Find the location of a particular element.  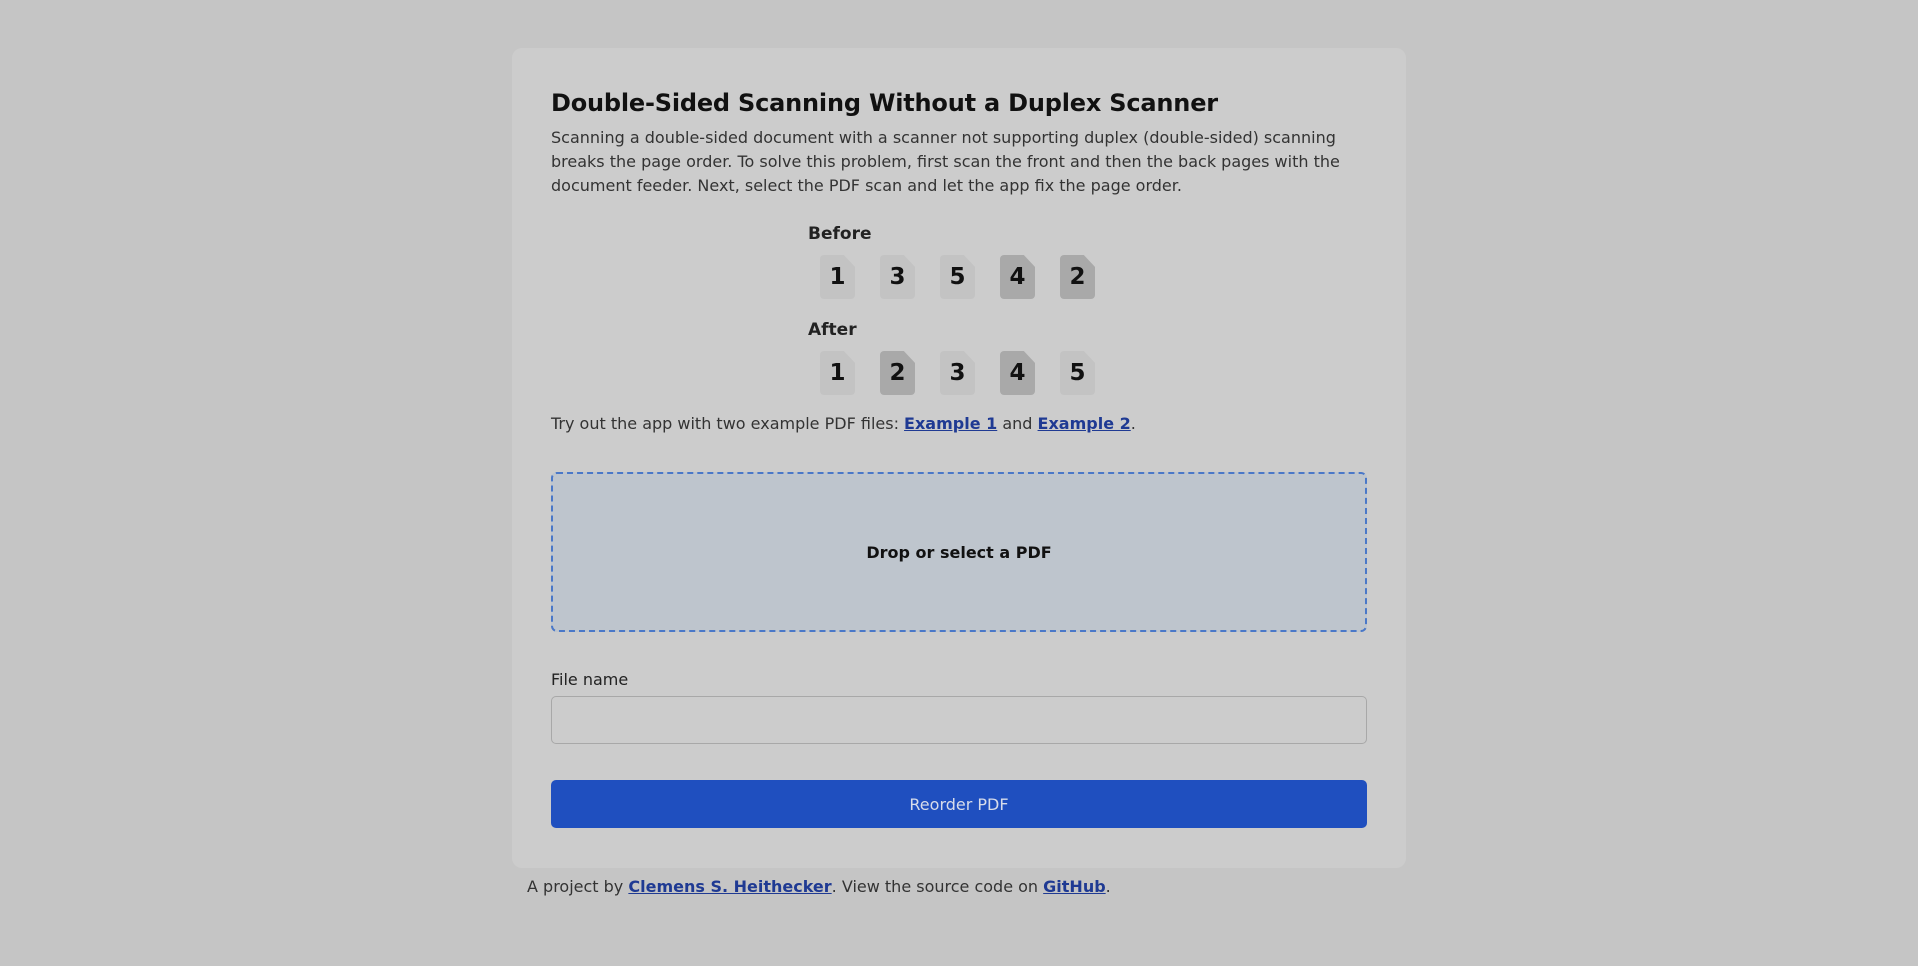

footer-prefix: A project by is located at coordinates (578, 886).